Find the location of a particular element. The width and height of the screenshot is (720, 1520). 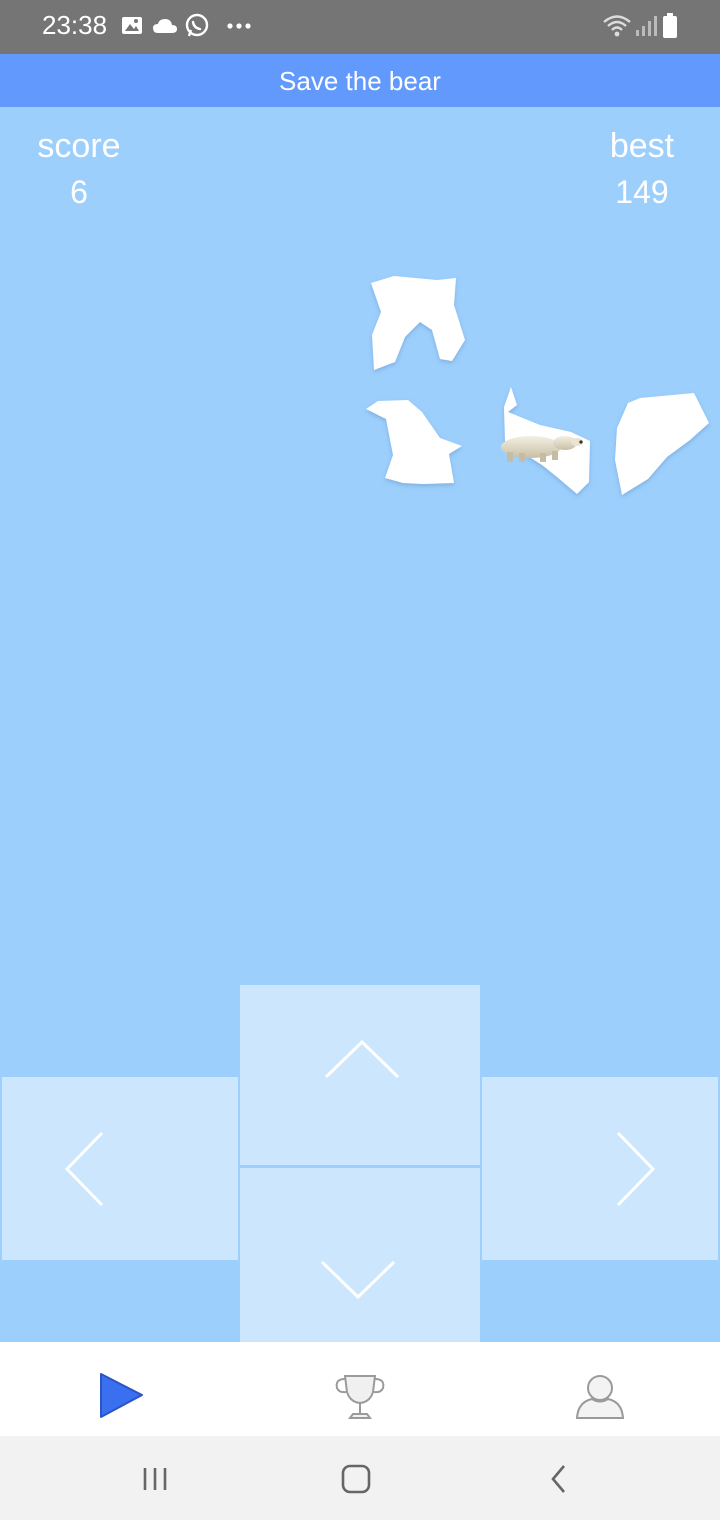

status-bar: 23:38 is located at coordinates (360, 27).